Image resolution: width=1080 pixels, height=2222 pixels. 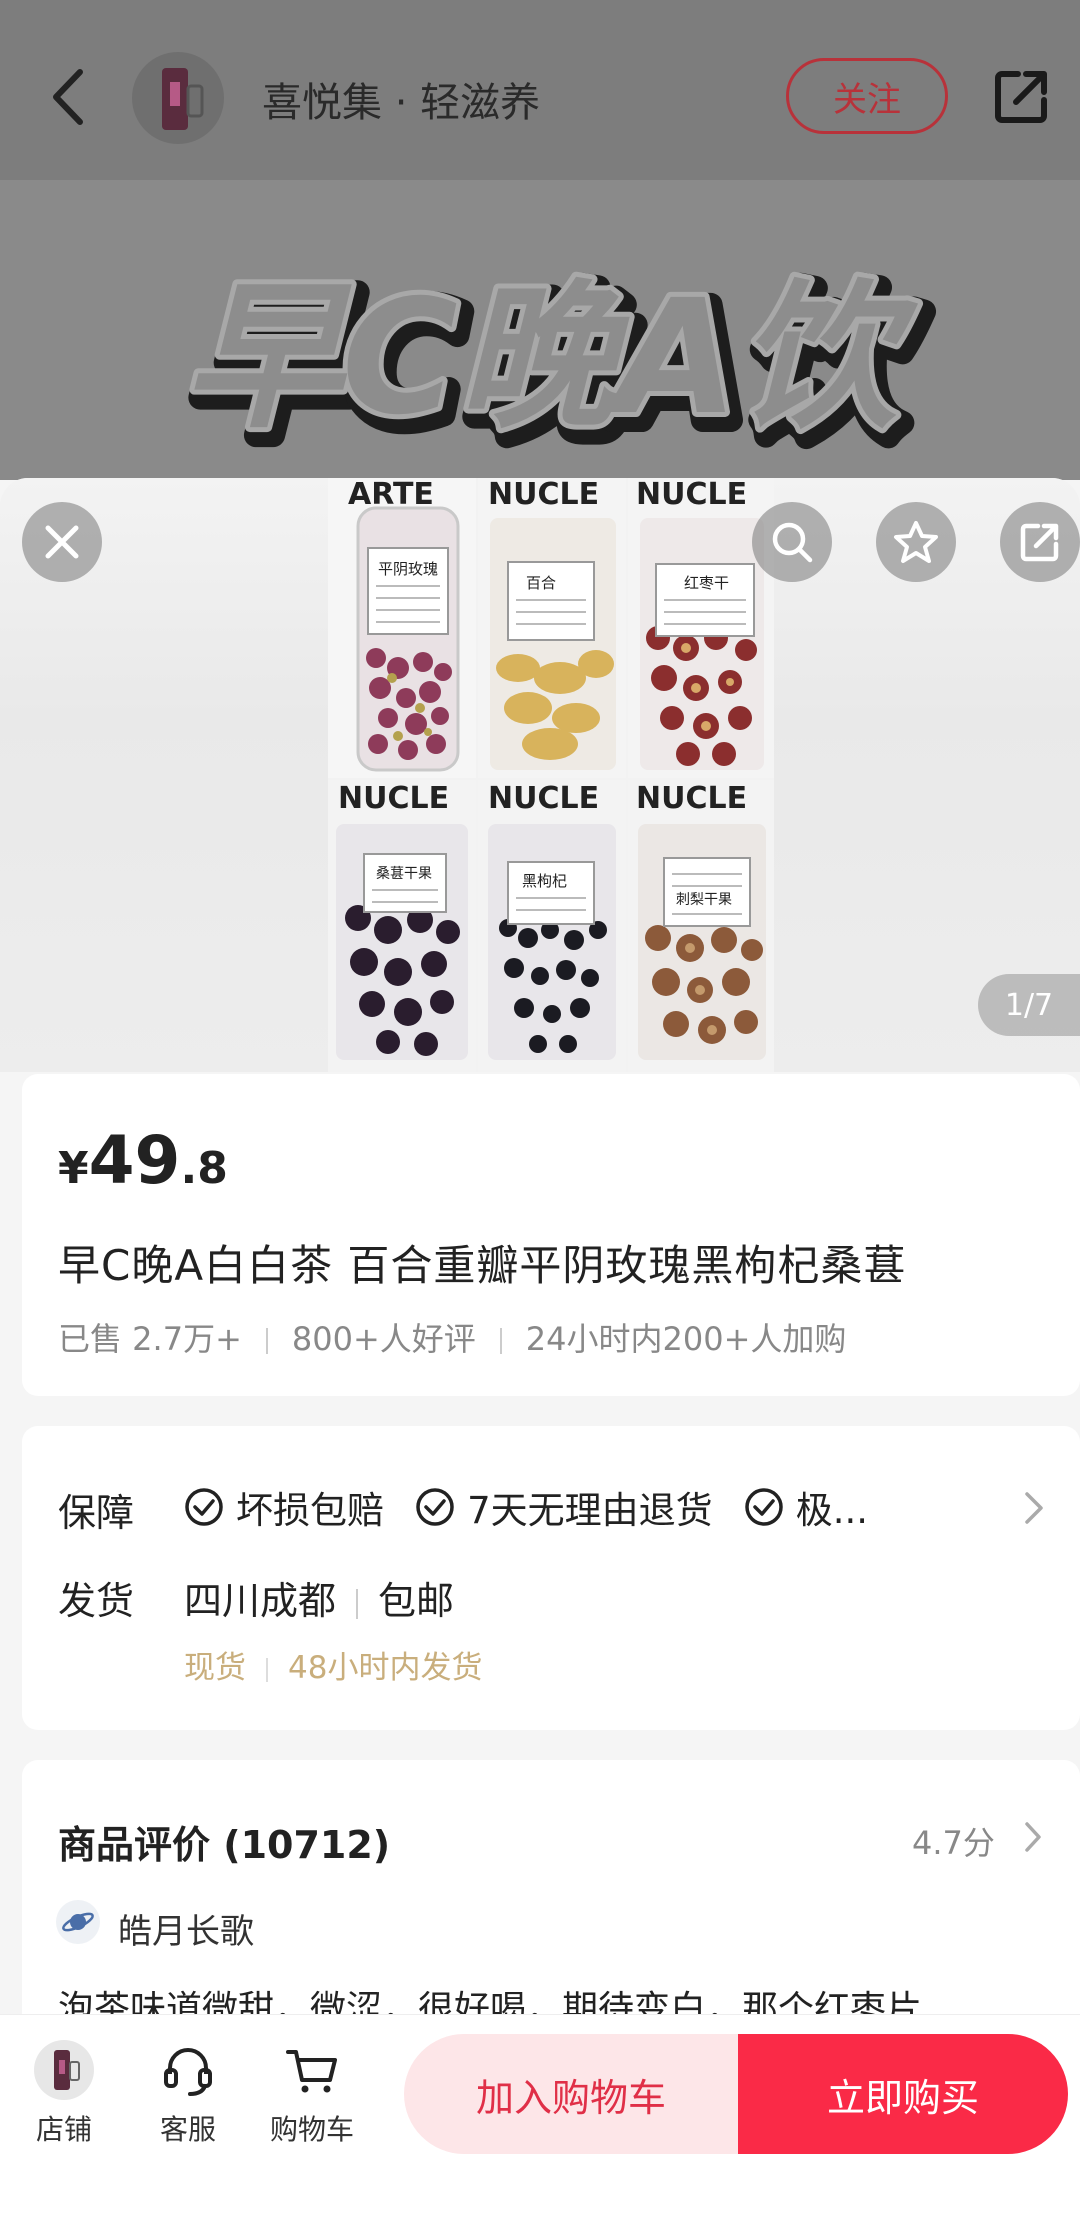 What do you see at coordinates (150, 1339) in the screenshot?
I see `sold-count: 已售 2.7万+` at bounding box center [150, 1339].